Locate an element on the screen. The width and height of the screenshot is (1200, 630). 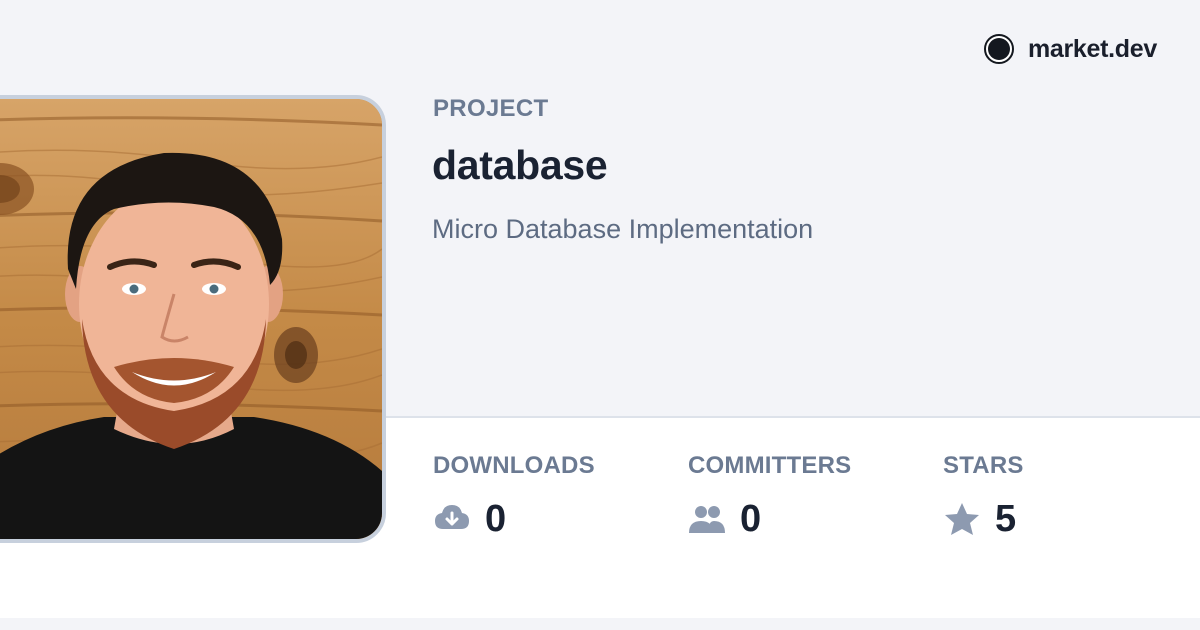
stat-label: STARS is located at coordinates (983, 465).